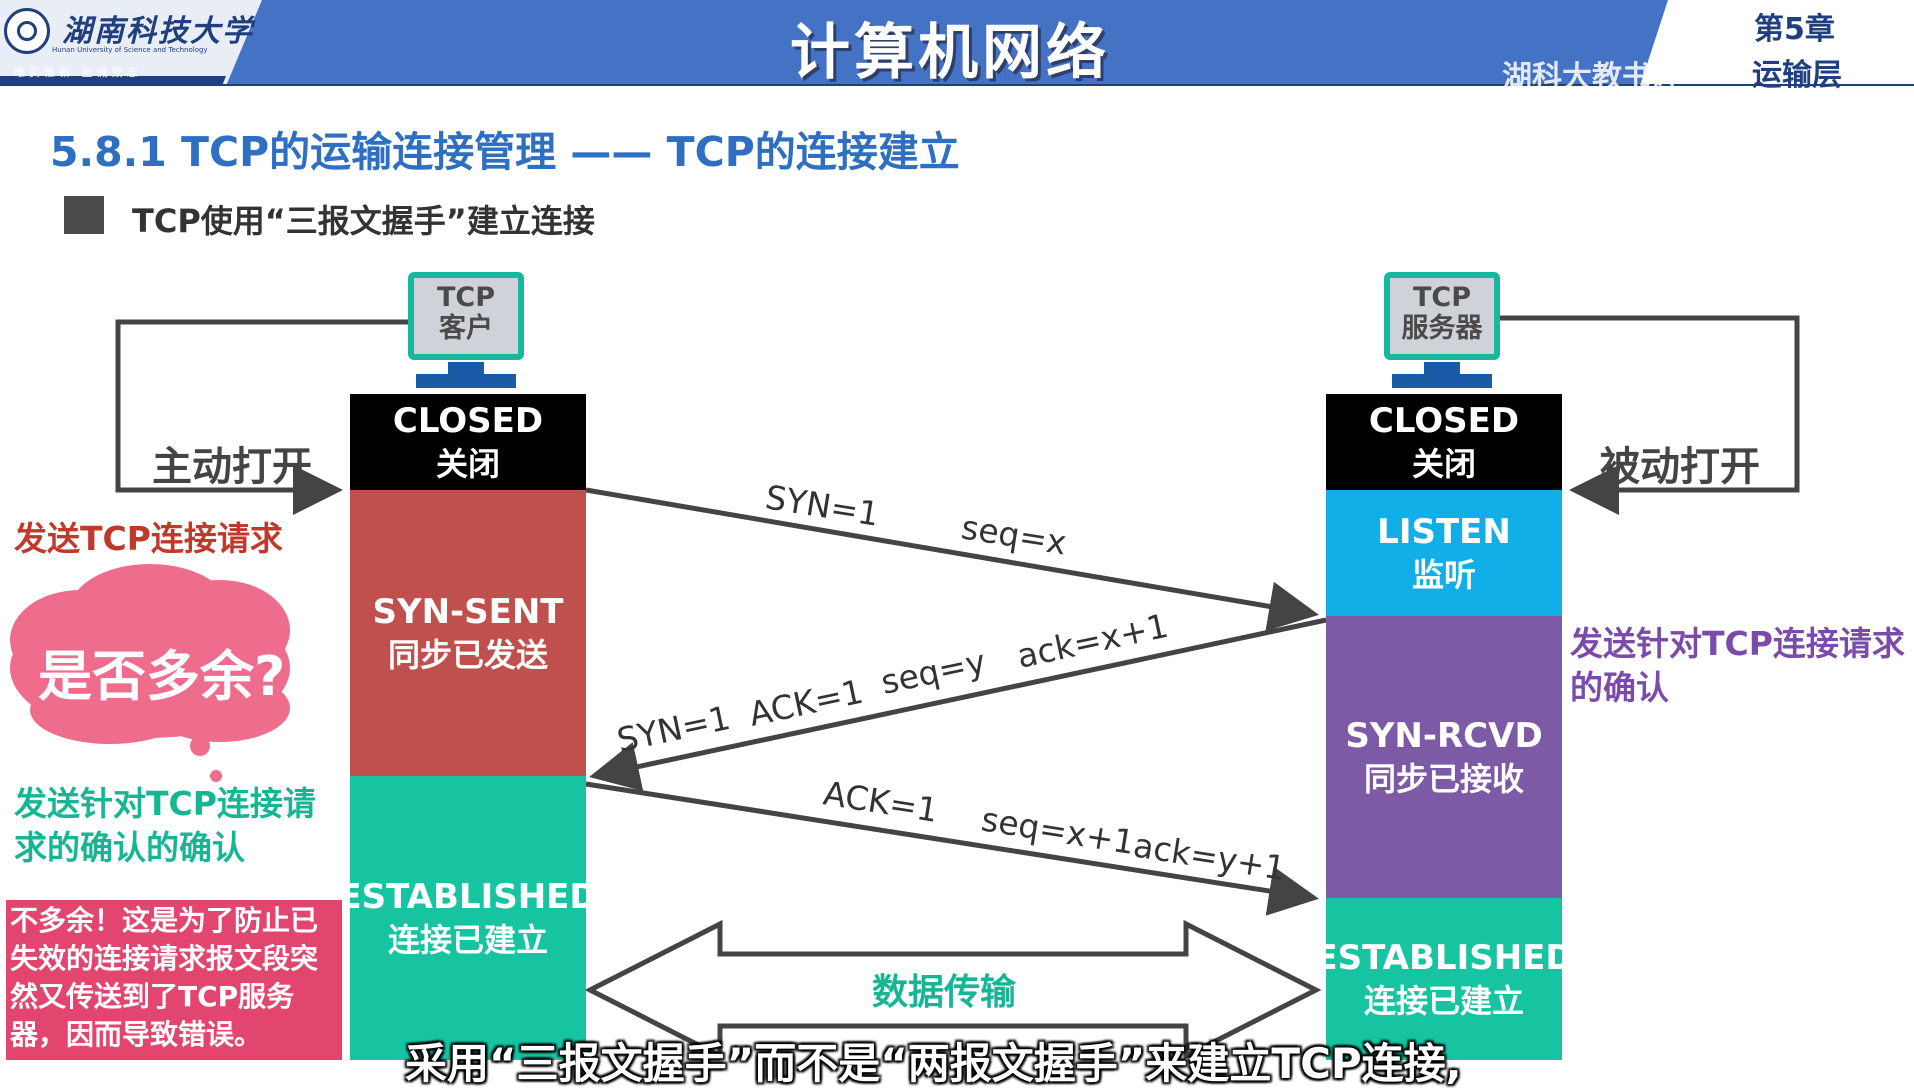 The width and height of the screenshot is (1914, 1091). Describe the element at coordinates (1444, 532) in the screenshot. I see `server-listen-en: LISTEN` at that location.